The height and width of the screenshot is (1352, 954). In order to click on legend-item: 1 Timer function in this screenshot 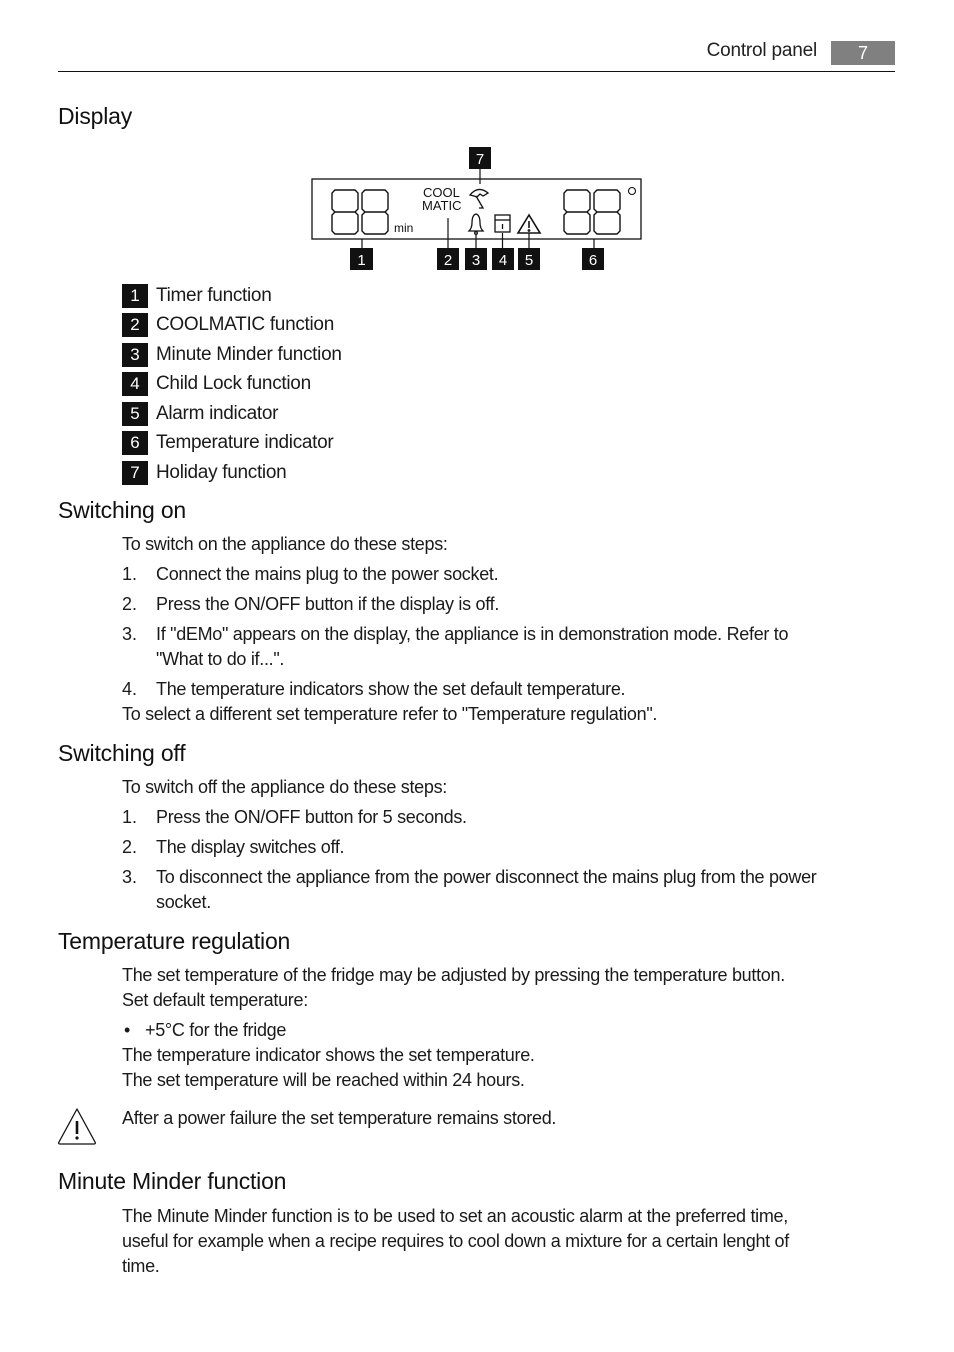, I will do `click(197, 296)`.